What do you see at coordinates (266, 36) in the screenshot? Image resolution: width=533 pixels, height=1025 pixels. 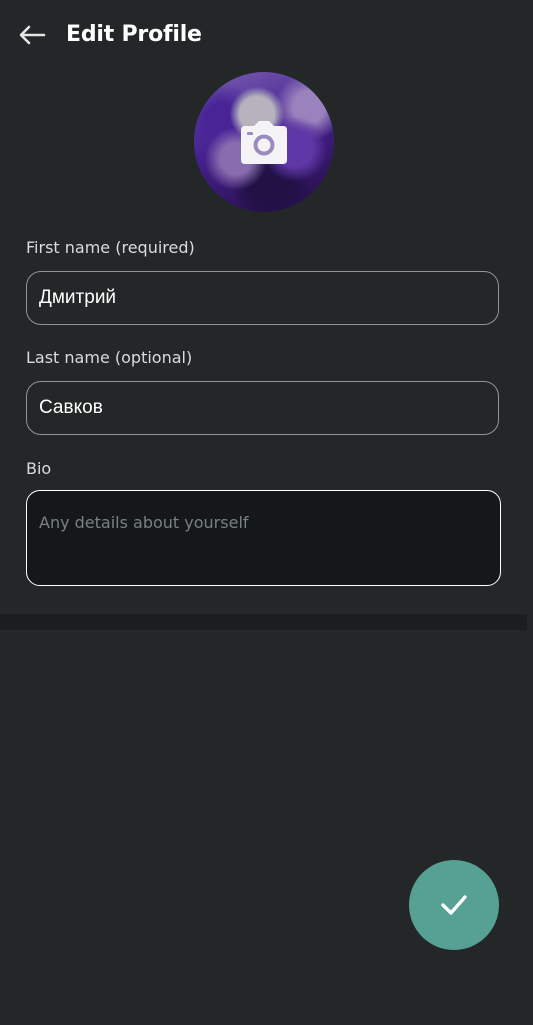 I see `header: Edit Profile` at bounding box center [266, 36].